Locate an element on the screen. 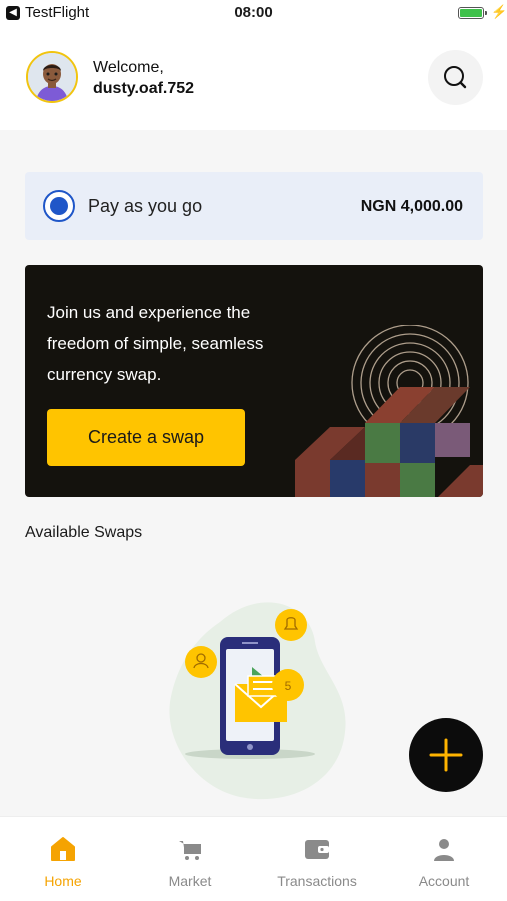 This screenshot has width=507, height=901. username: dusty.oaf.752 is located at coordinates (144, 88).